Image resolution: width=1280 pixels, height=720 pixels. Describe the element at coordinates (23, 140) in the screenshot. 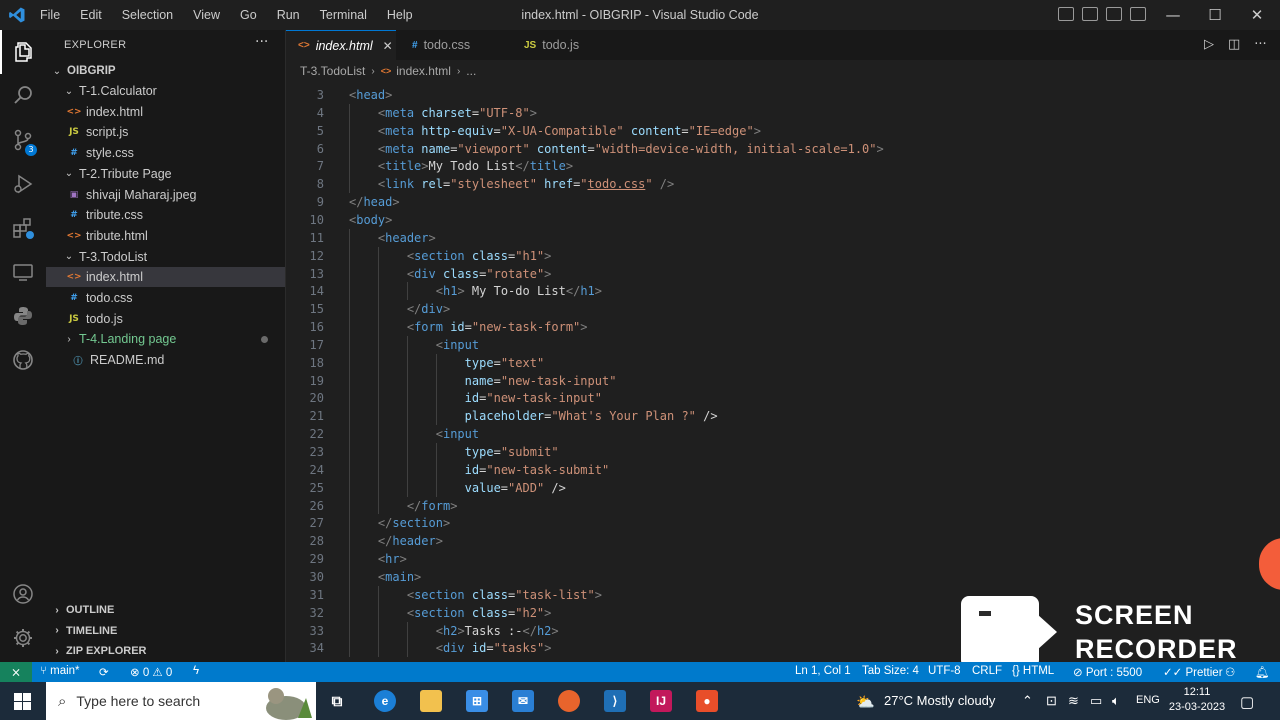

I see `source-control-icon: 3` at that location.